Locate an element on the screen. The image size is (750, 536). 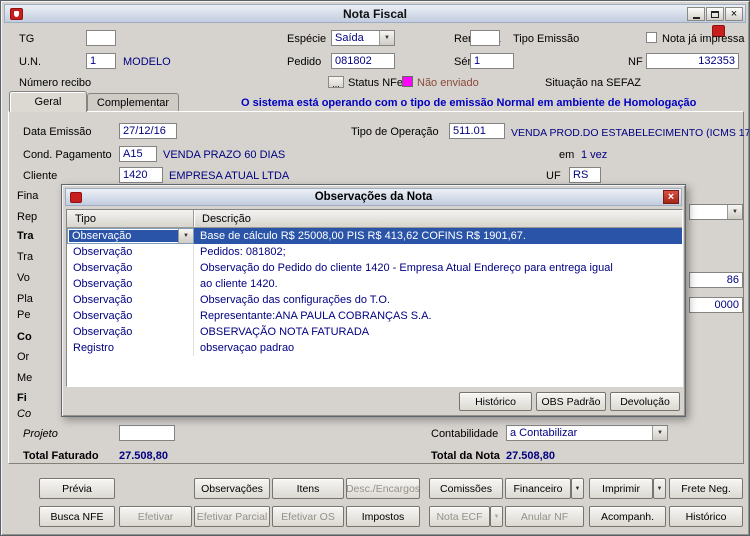
observations-table-header: Tipo Descrição is located at coordinates (374, 219).